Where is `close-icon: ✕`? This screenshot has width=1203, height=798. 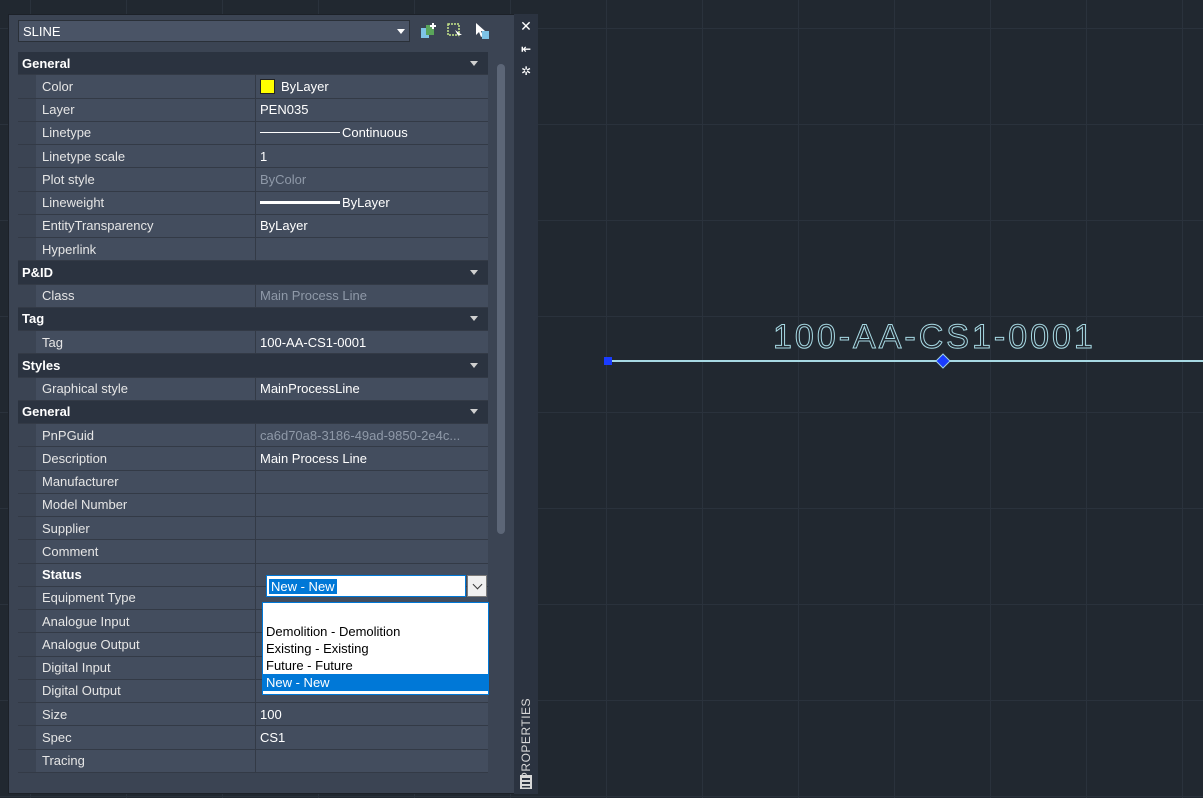 close-icon: ✕ is located at coordinates (526, 26).